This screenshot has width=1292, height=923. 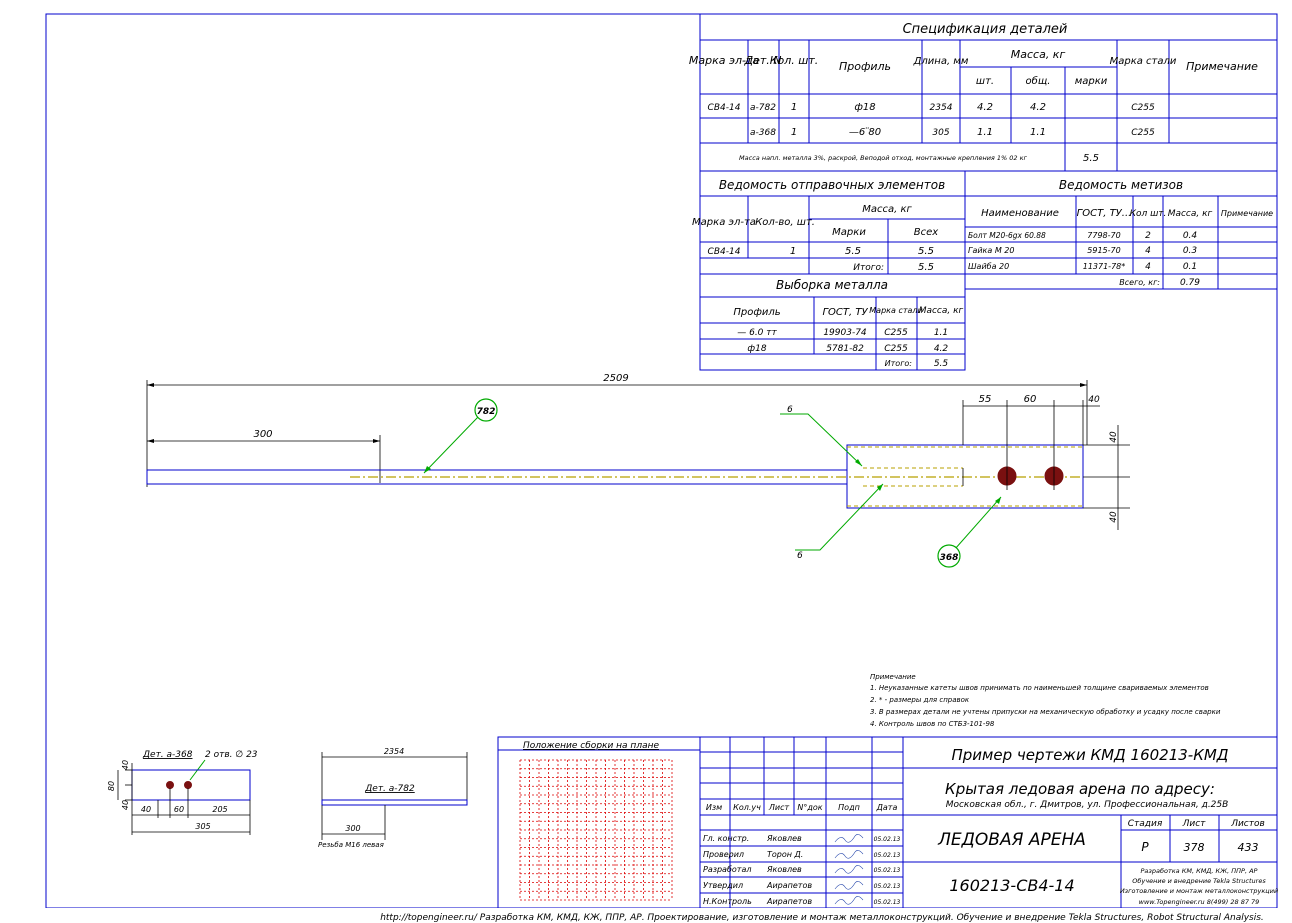 I want to click on object-title: Крытая ледовая арена по адресу:, so click(x=1080, y=789).